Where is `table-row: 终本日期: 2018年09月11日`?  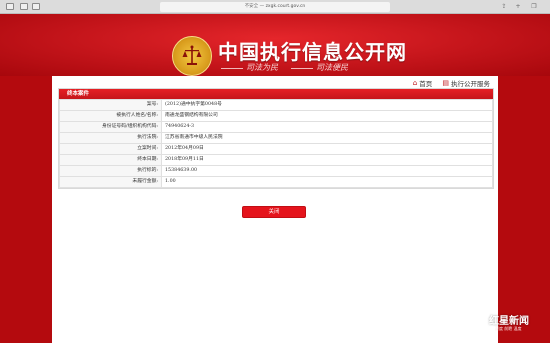 table-row: 终本日期: 2018年09月11日 is located at coordinates (276, 160).